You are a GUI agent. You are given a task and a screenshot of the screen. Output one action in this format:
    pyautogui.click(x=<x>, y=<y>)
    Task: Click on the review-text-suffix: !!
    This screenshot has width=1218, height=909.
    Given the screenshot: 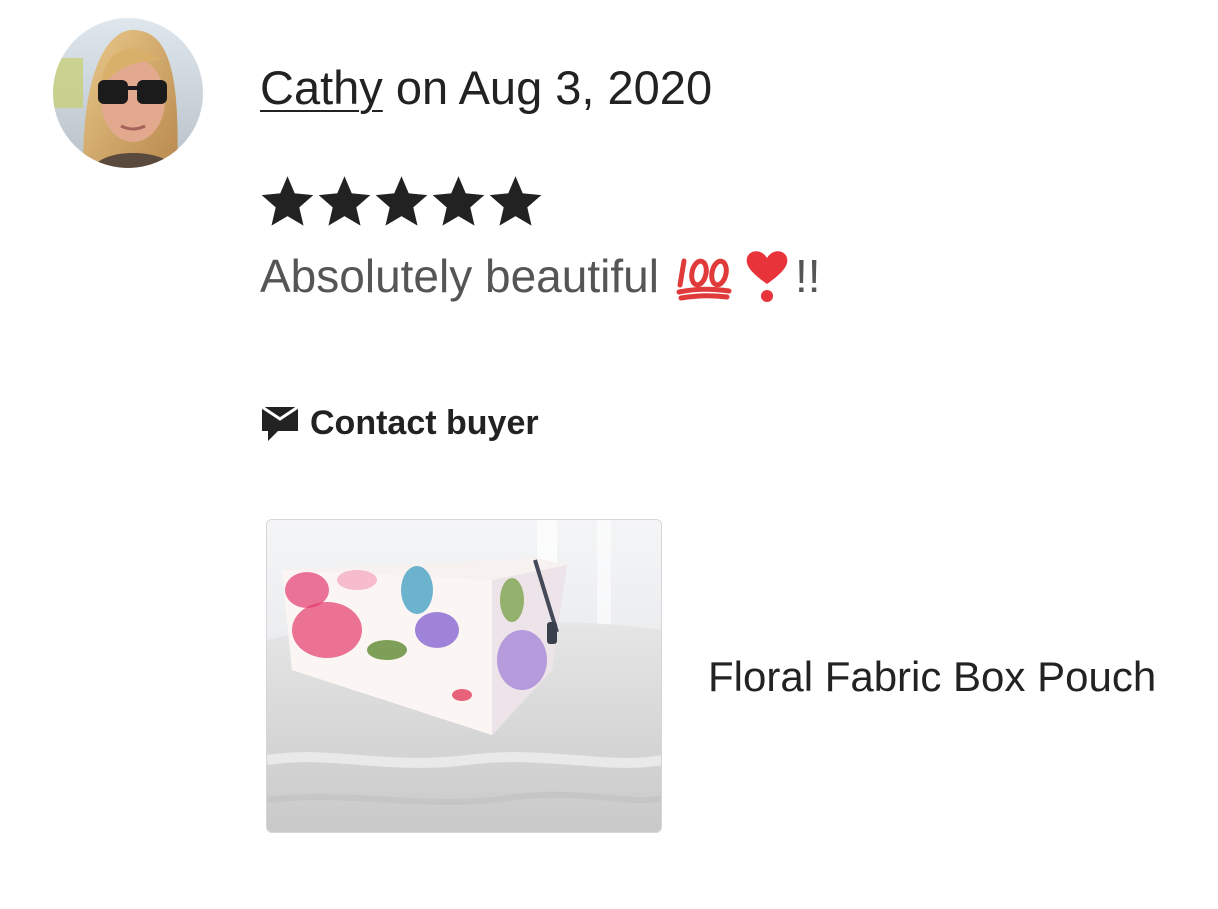 What is the action you would take?
    pyautogui.click(x=807, y=276)
    